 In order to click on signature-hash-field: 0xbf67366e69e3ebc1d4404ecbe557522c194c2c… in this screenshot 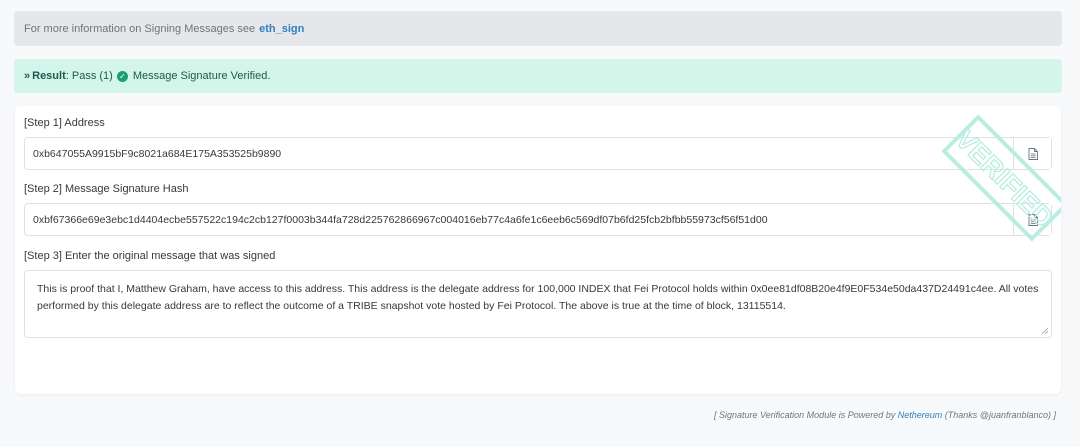, I will do `click(538, 219)`.